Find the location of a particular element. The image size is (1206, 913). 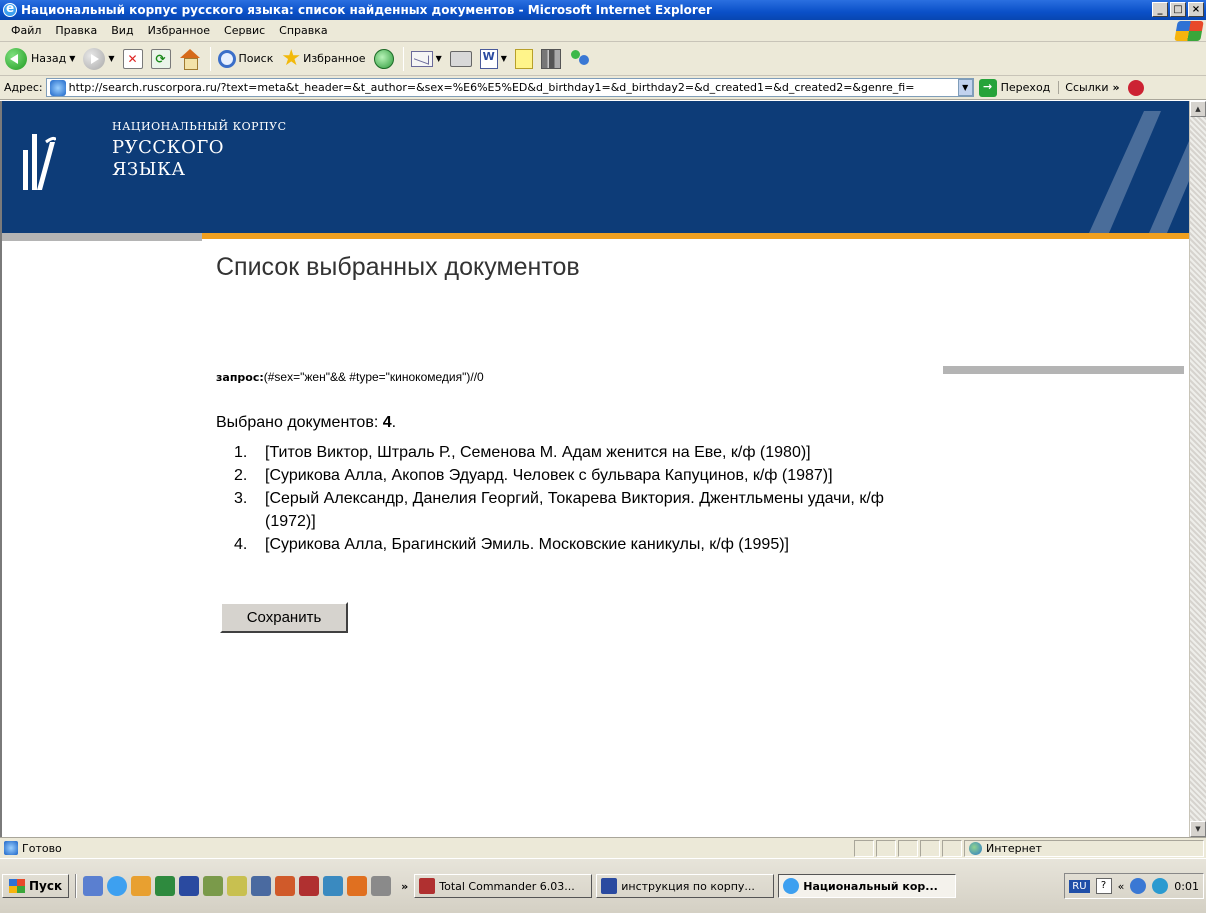

history-button is located at coordinates (384, 59).